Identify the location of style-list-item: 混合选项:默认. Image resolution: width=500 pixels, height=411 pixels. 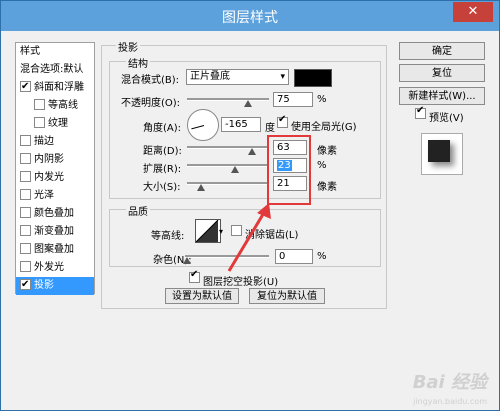
(55, 70).